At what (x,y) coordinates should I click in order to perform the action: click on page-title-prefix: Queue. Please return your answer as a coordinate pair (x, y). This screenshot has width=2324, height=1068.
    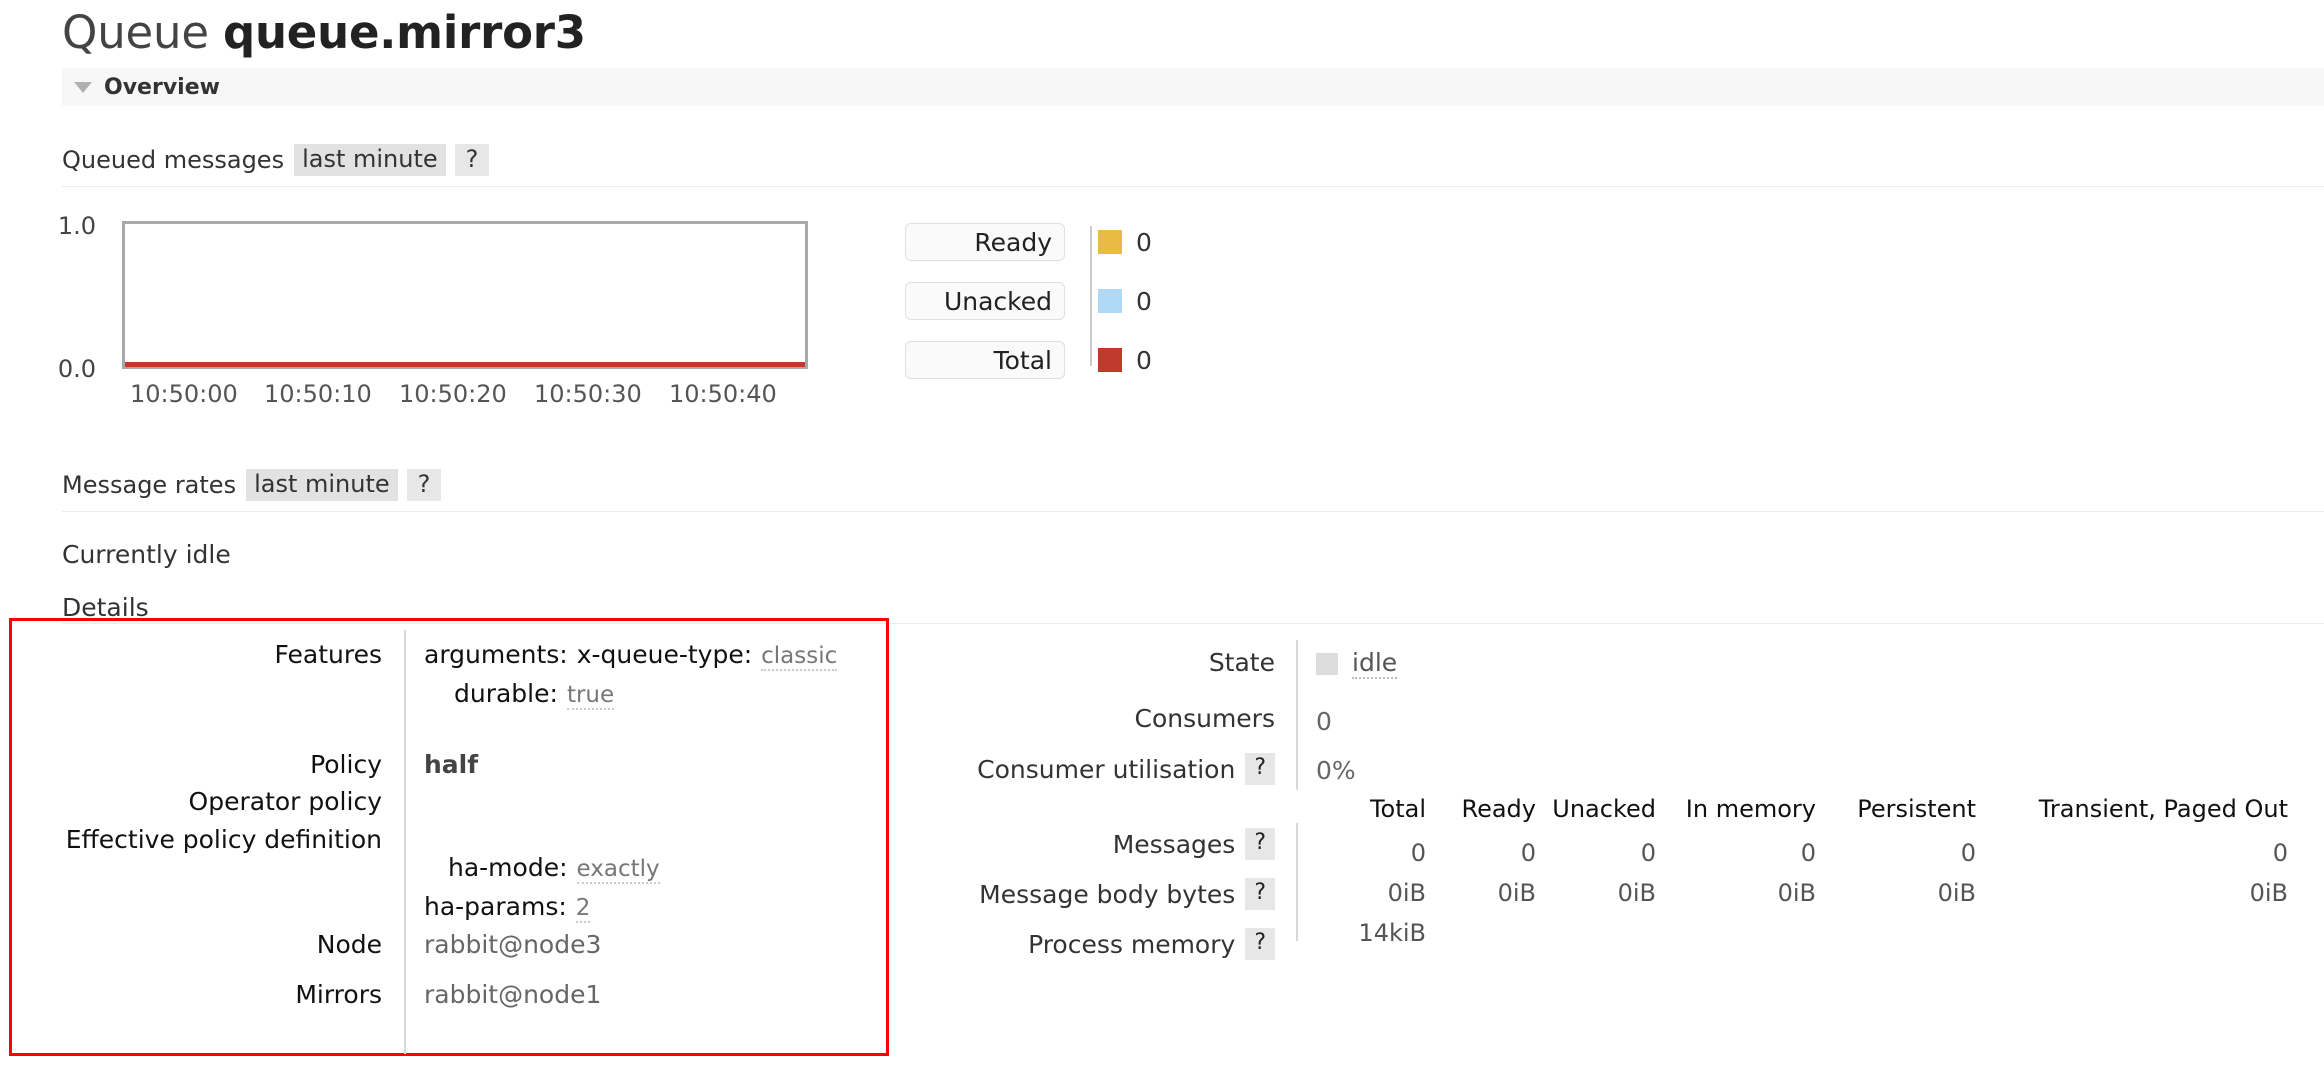
    Looking at the image, I should click on (135, 32).